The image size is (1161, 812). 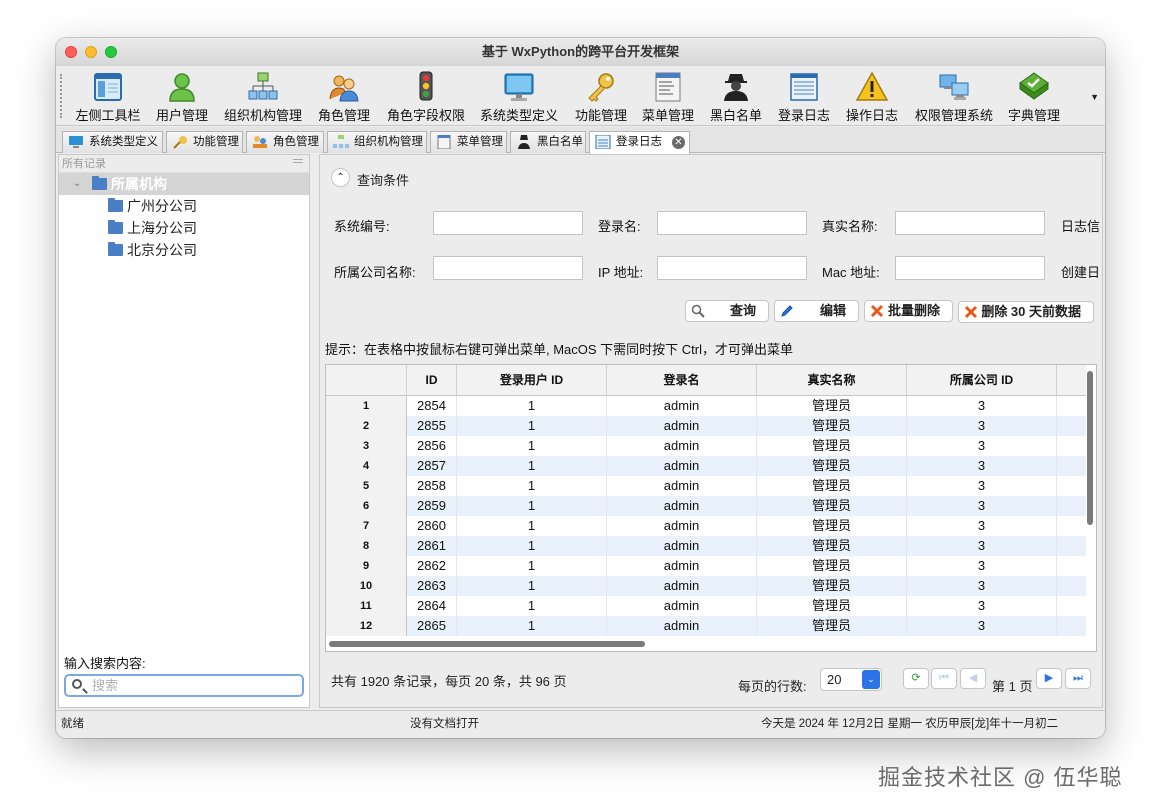 What do you see at coordinates (111, 52) in the screenshot?
I see `zoom-window-button` at bounding box center [111, 52].